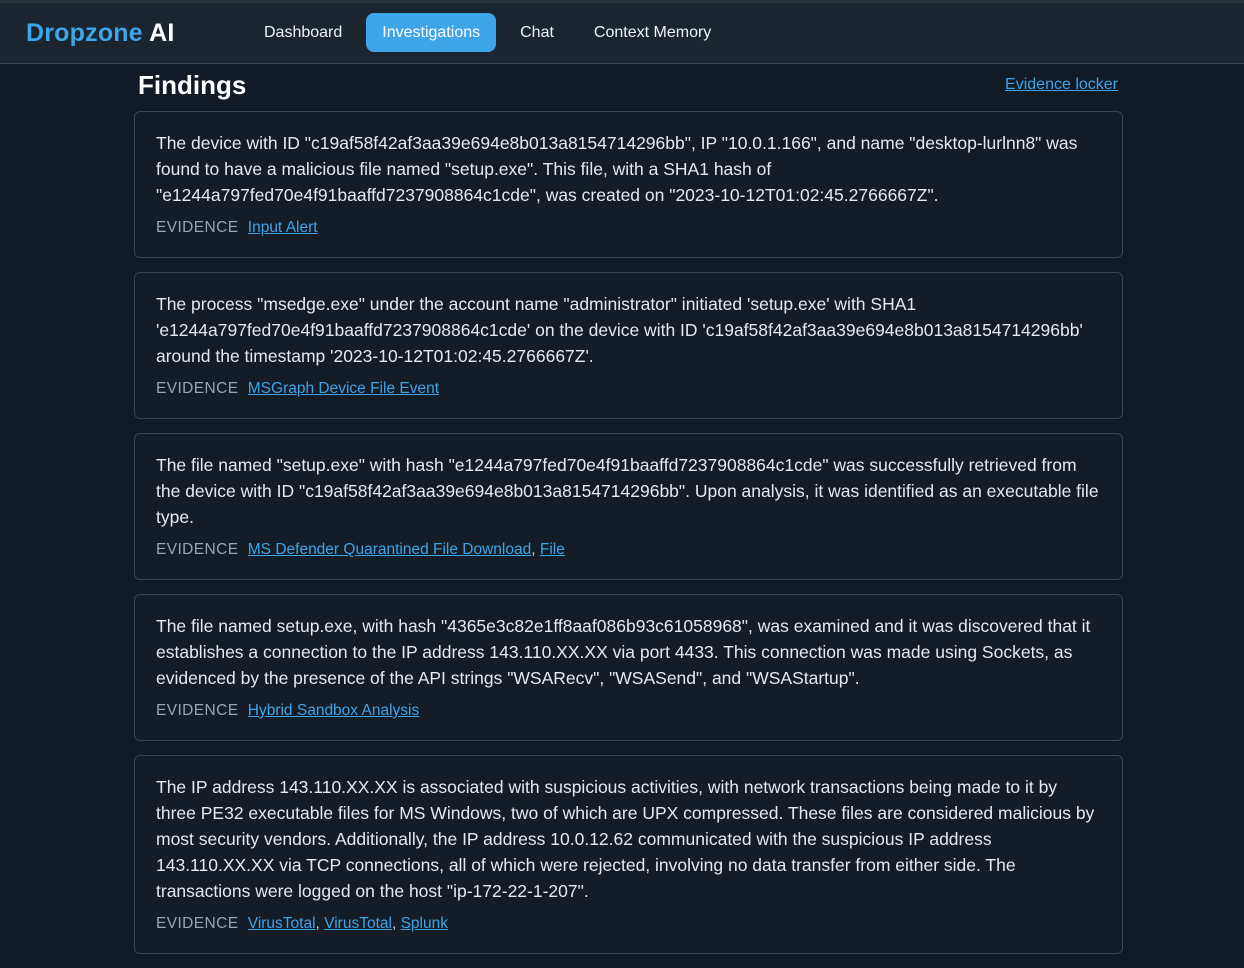 Image resolution: width=1244 pixels, height=968 pixels. Describe the element at coordinates (84, 33) in the screenshot. I see `logo-brand-text: Dropzone` at that location.